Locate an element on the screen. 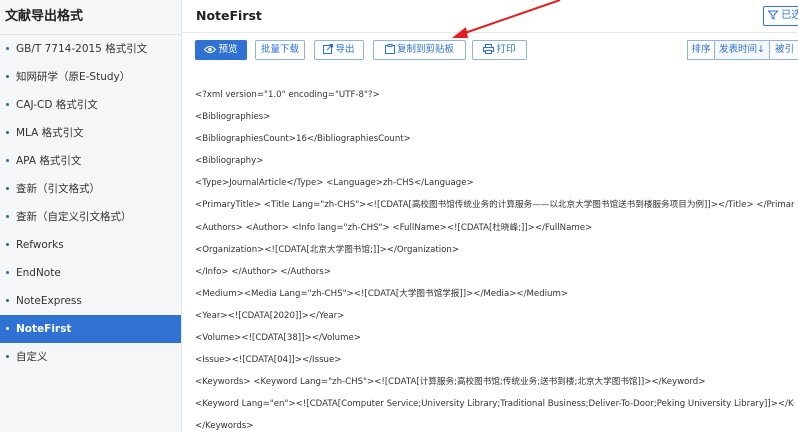 This screenshot has height=438, width=798. eye-icon is located at coordinates (210, 49).